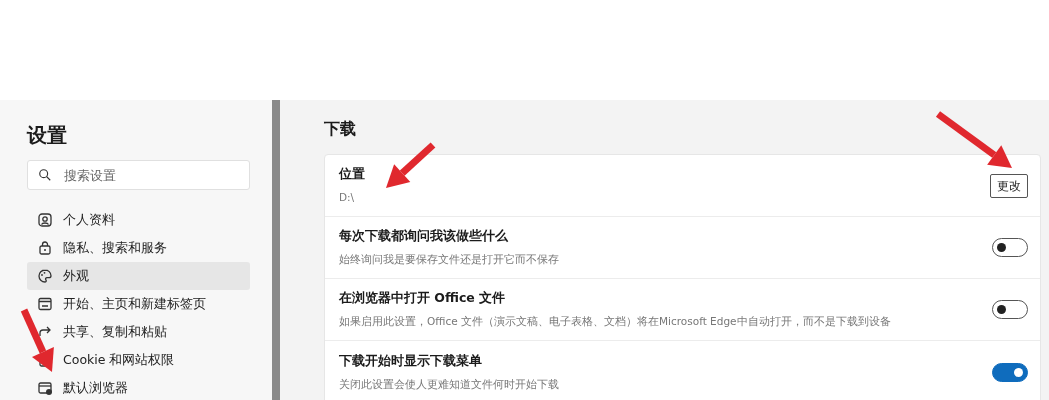 The width and height of the screenshot is (1049, 400). What do you see at coordinates (340, 129) in the screenshot?
I see `section-title: 下载` at bounding box center [340, 129].